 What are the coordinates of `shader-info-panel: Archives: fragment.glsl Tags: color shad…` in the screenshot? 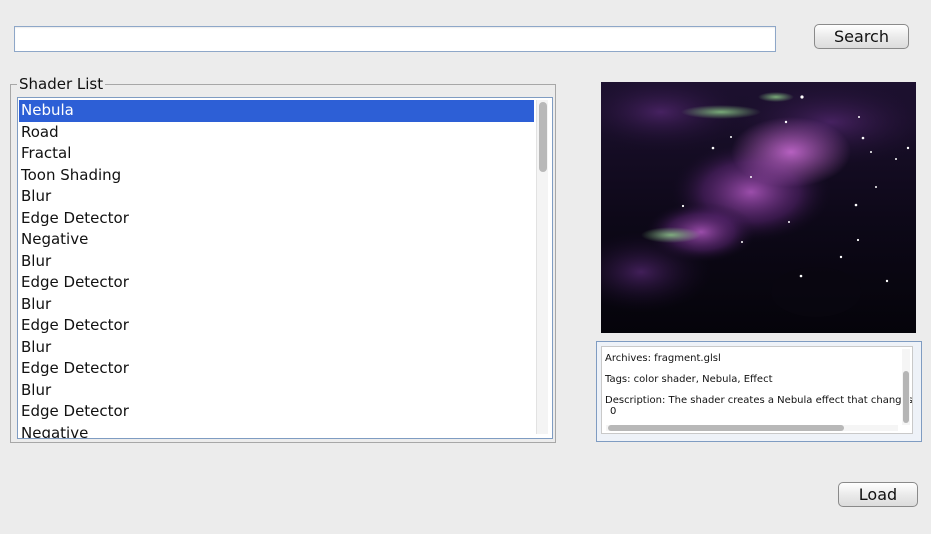 It's located at (759, 391).